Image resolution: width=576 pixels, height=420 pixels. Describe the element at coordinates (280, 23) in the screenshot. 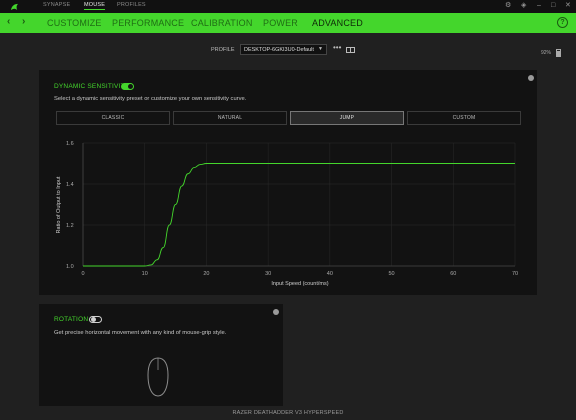

I see `nav-tab-power: POWER` at that location.